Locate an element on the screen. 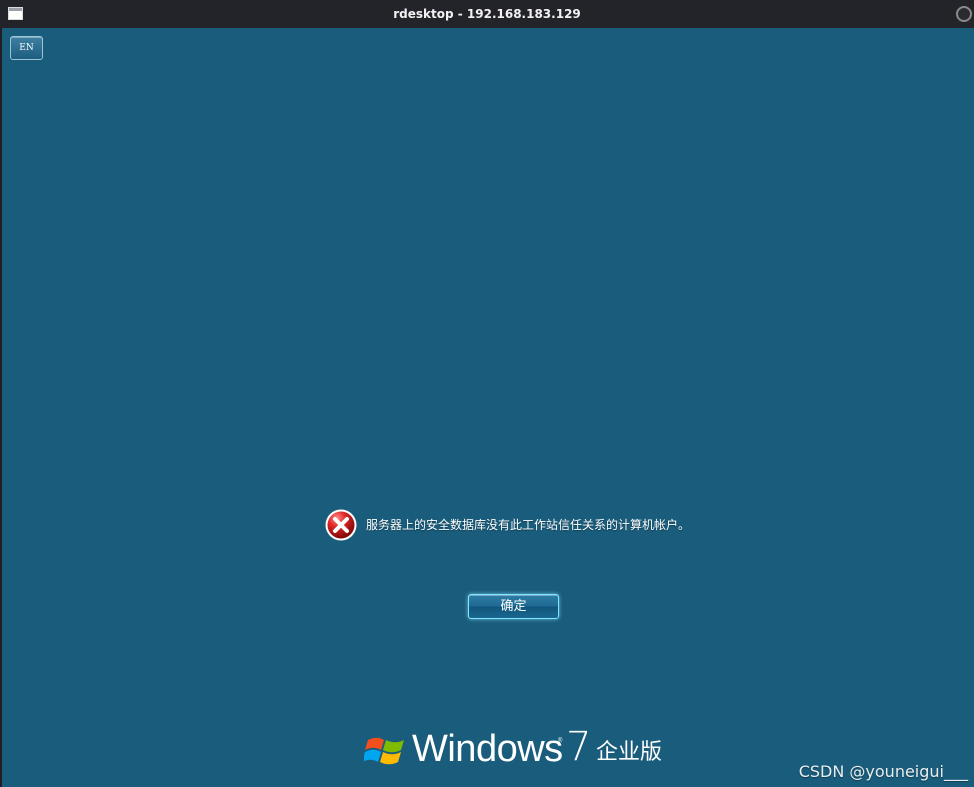 Image resolution: width=974 pixels, height=787 pixels. language-button: EN is located at coordinates (26, 48).